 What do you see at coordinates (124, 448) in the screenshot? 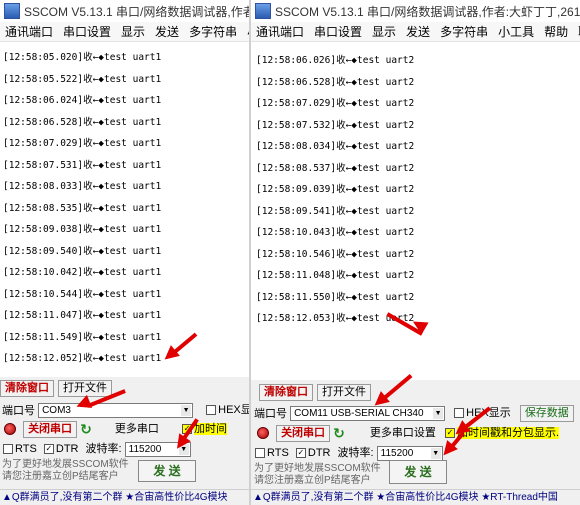
I see `left-line-row: RTS ✓ DTR 波特率: 115200 ▼` at bounding box center [124, 448].